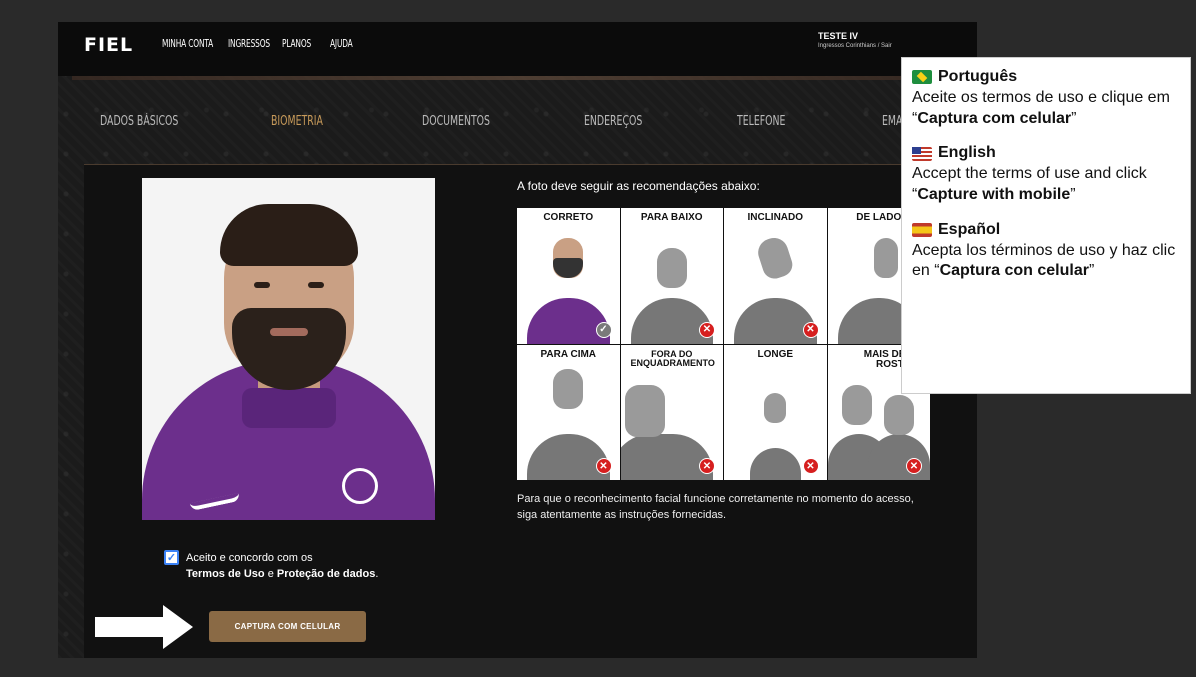 The height and width of the screenshot is (677, 1196). Describe the element at coordinates (671, 412) in the screenshot. I see `example-fora-do-enquadramento: FORA DO ENQUADRAMENTO ✕` at that location.